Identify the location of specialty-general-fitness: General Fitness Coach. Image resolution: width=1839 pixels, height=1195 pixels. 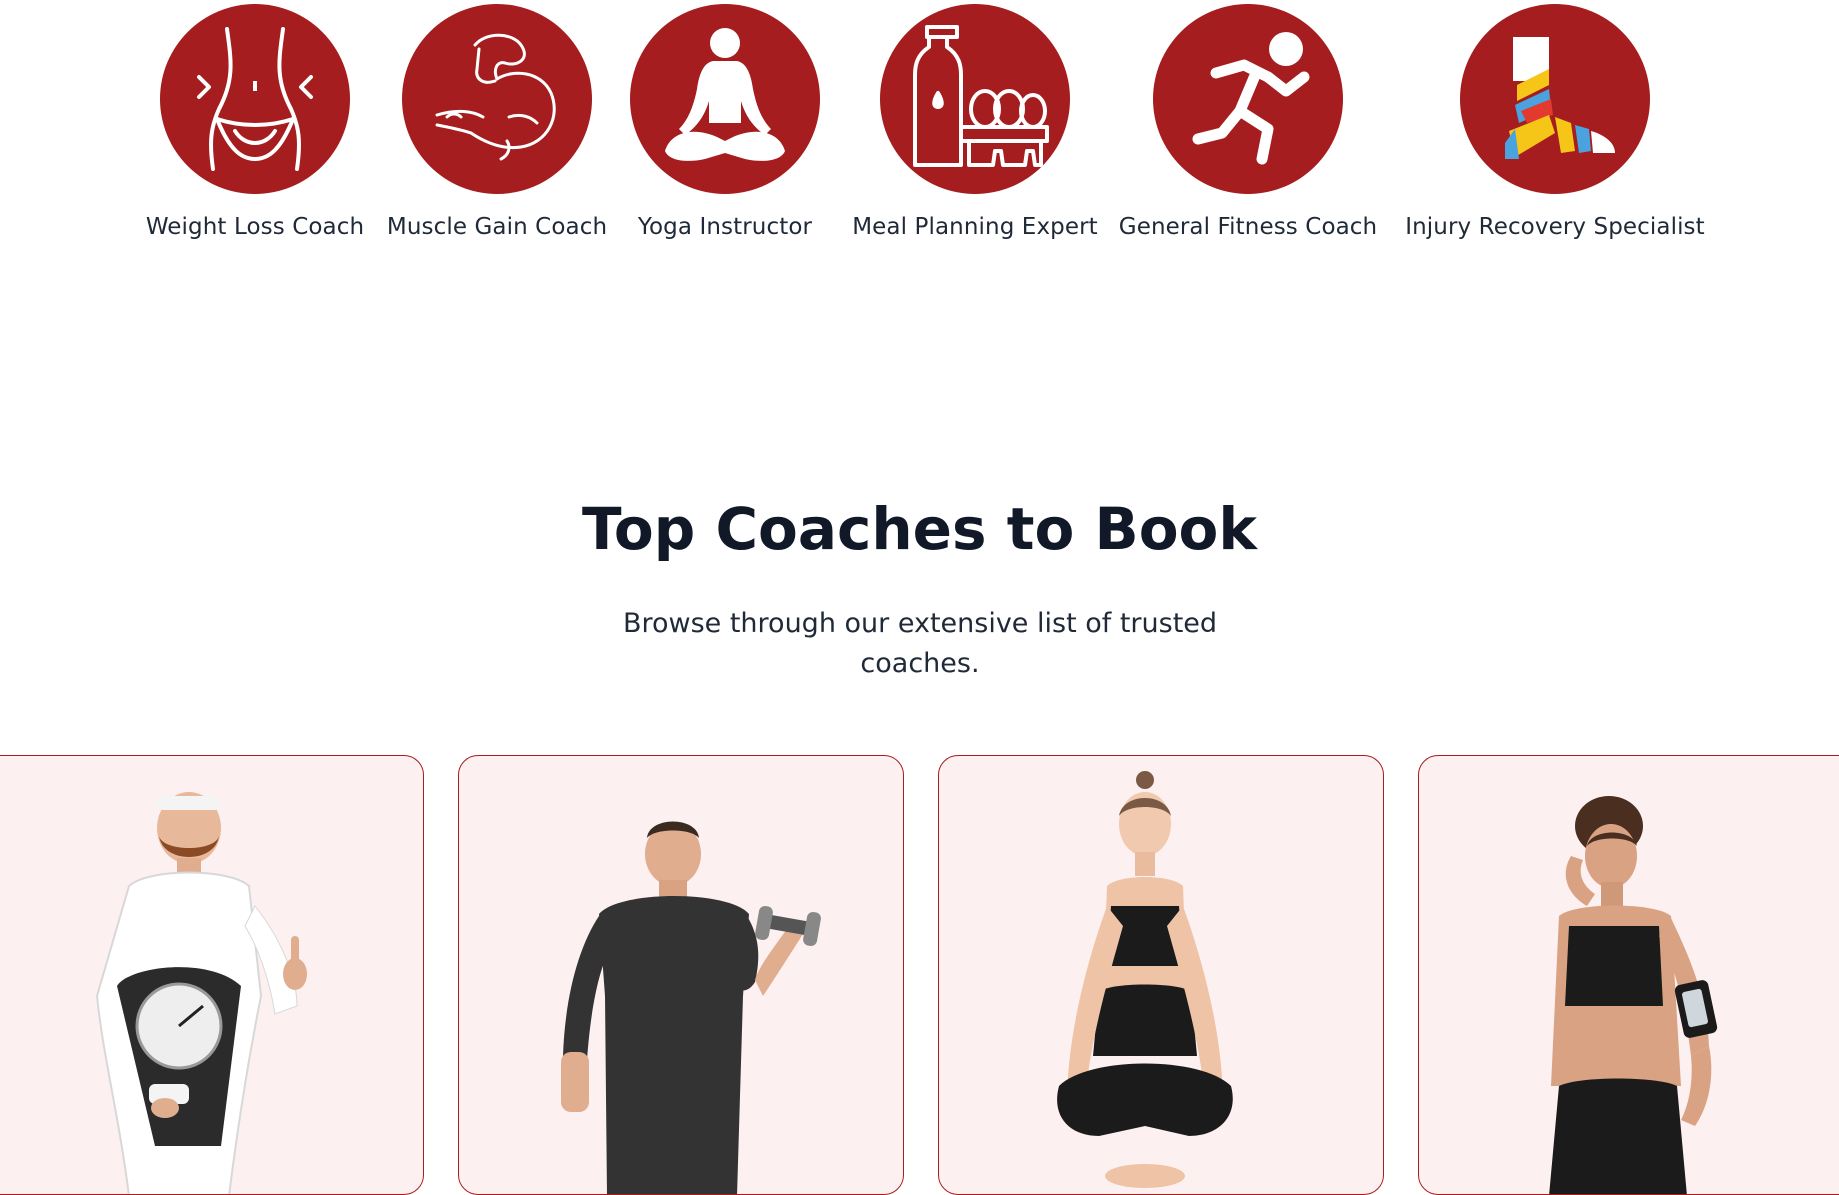
(1248, 122).